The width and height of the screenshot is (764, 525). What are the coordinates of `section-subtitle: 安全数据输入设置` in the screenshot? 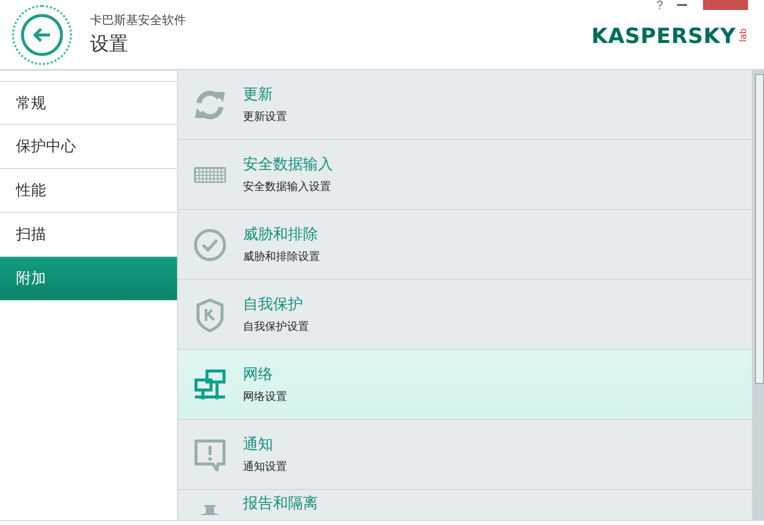 It's located at (287, 186).